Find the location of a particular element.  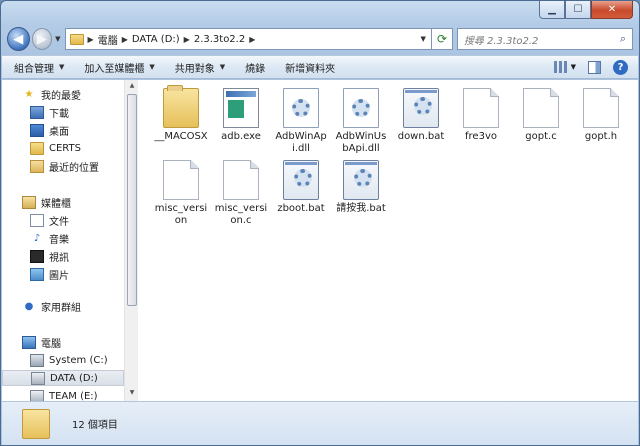

address-bar: ▶ 電腦 ▶ DATA (D:) ▶ 2.3.3to2.2 ▶ ▼ is located at coordinates (248, 39).